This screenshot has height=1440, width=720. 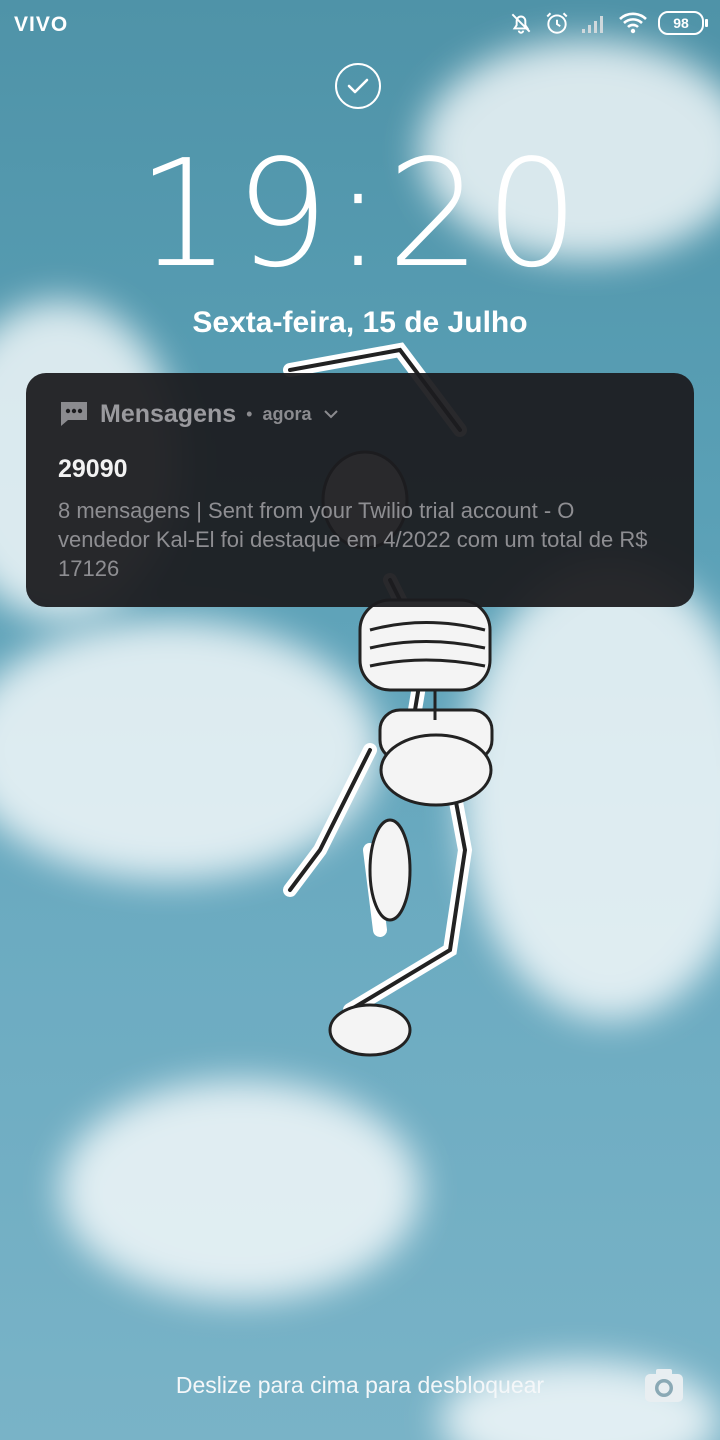 What do you see at coordinates (331, 414) in the screenshot?
I see `chevron-down-icon` at bounding box center [331, 414].